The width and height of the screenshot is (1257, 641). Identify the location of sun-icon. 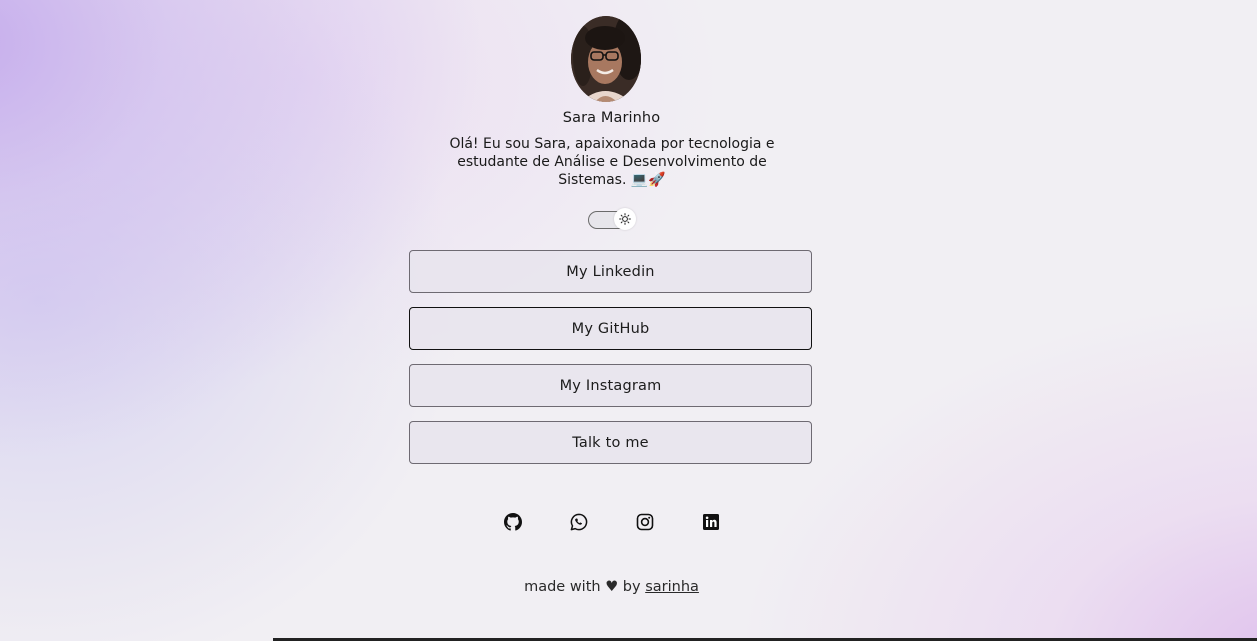
(625, 219).